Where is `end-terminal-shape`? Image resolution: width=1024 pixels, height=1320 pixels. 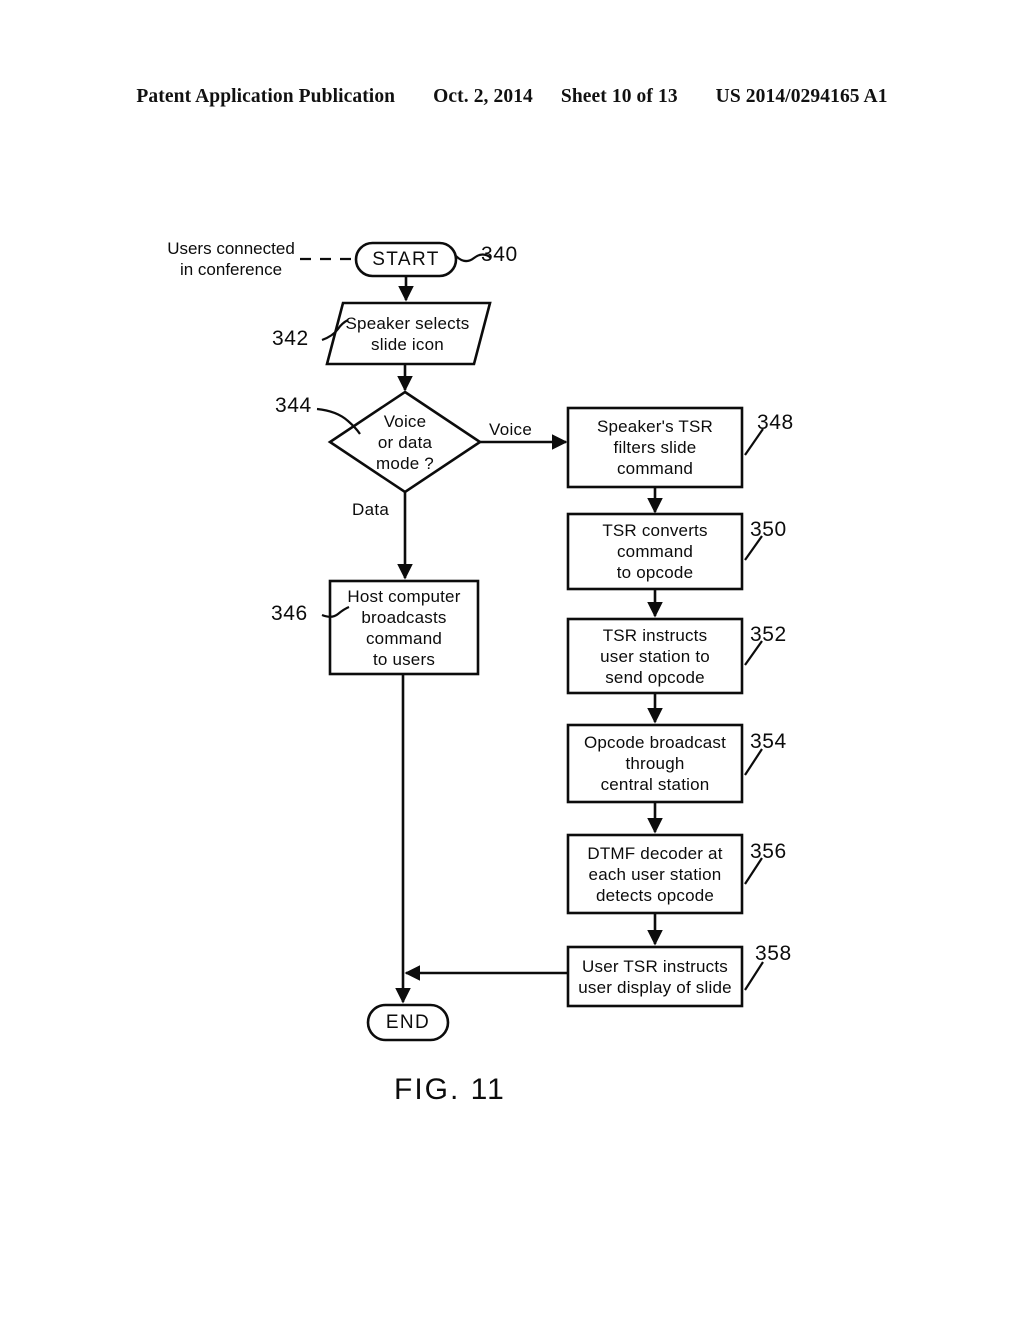
end-terminal-shape is located at coordinates (408, 1022).